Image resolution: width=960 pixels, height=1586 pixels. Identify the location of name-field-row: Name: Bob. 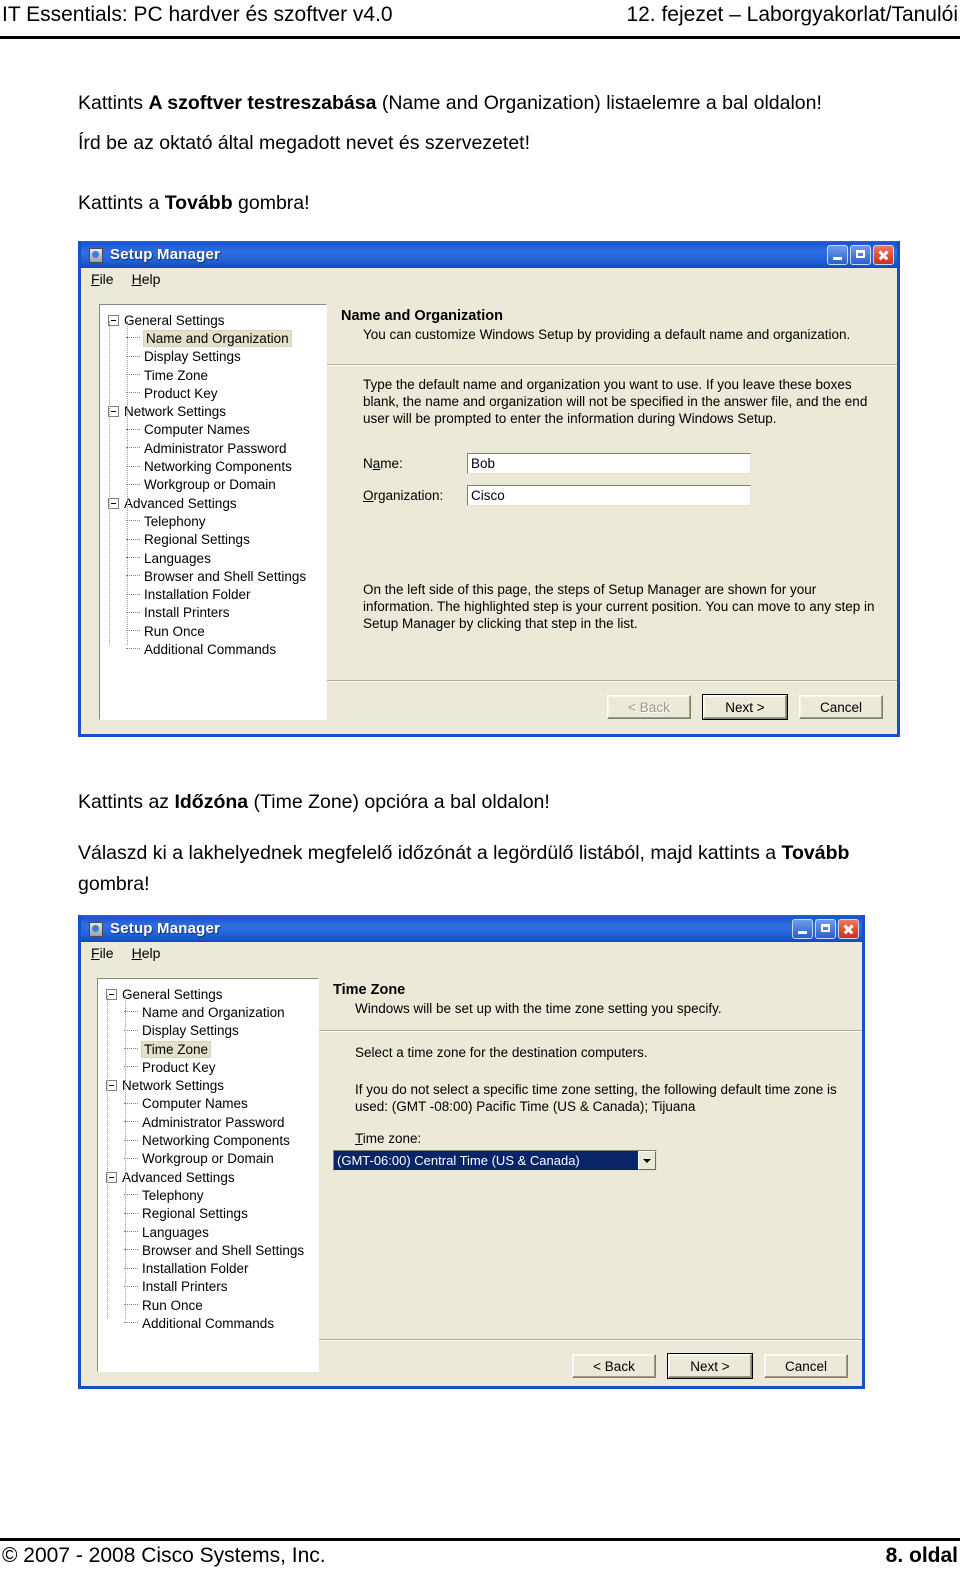
(573, 463).